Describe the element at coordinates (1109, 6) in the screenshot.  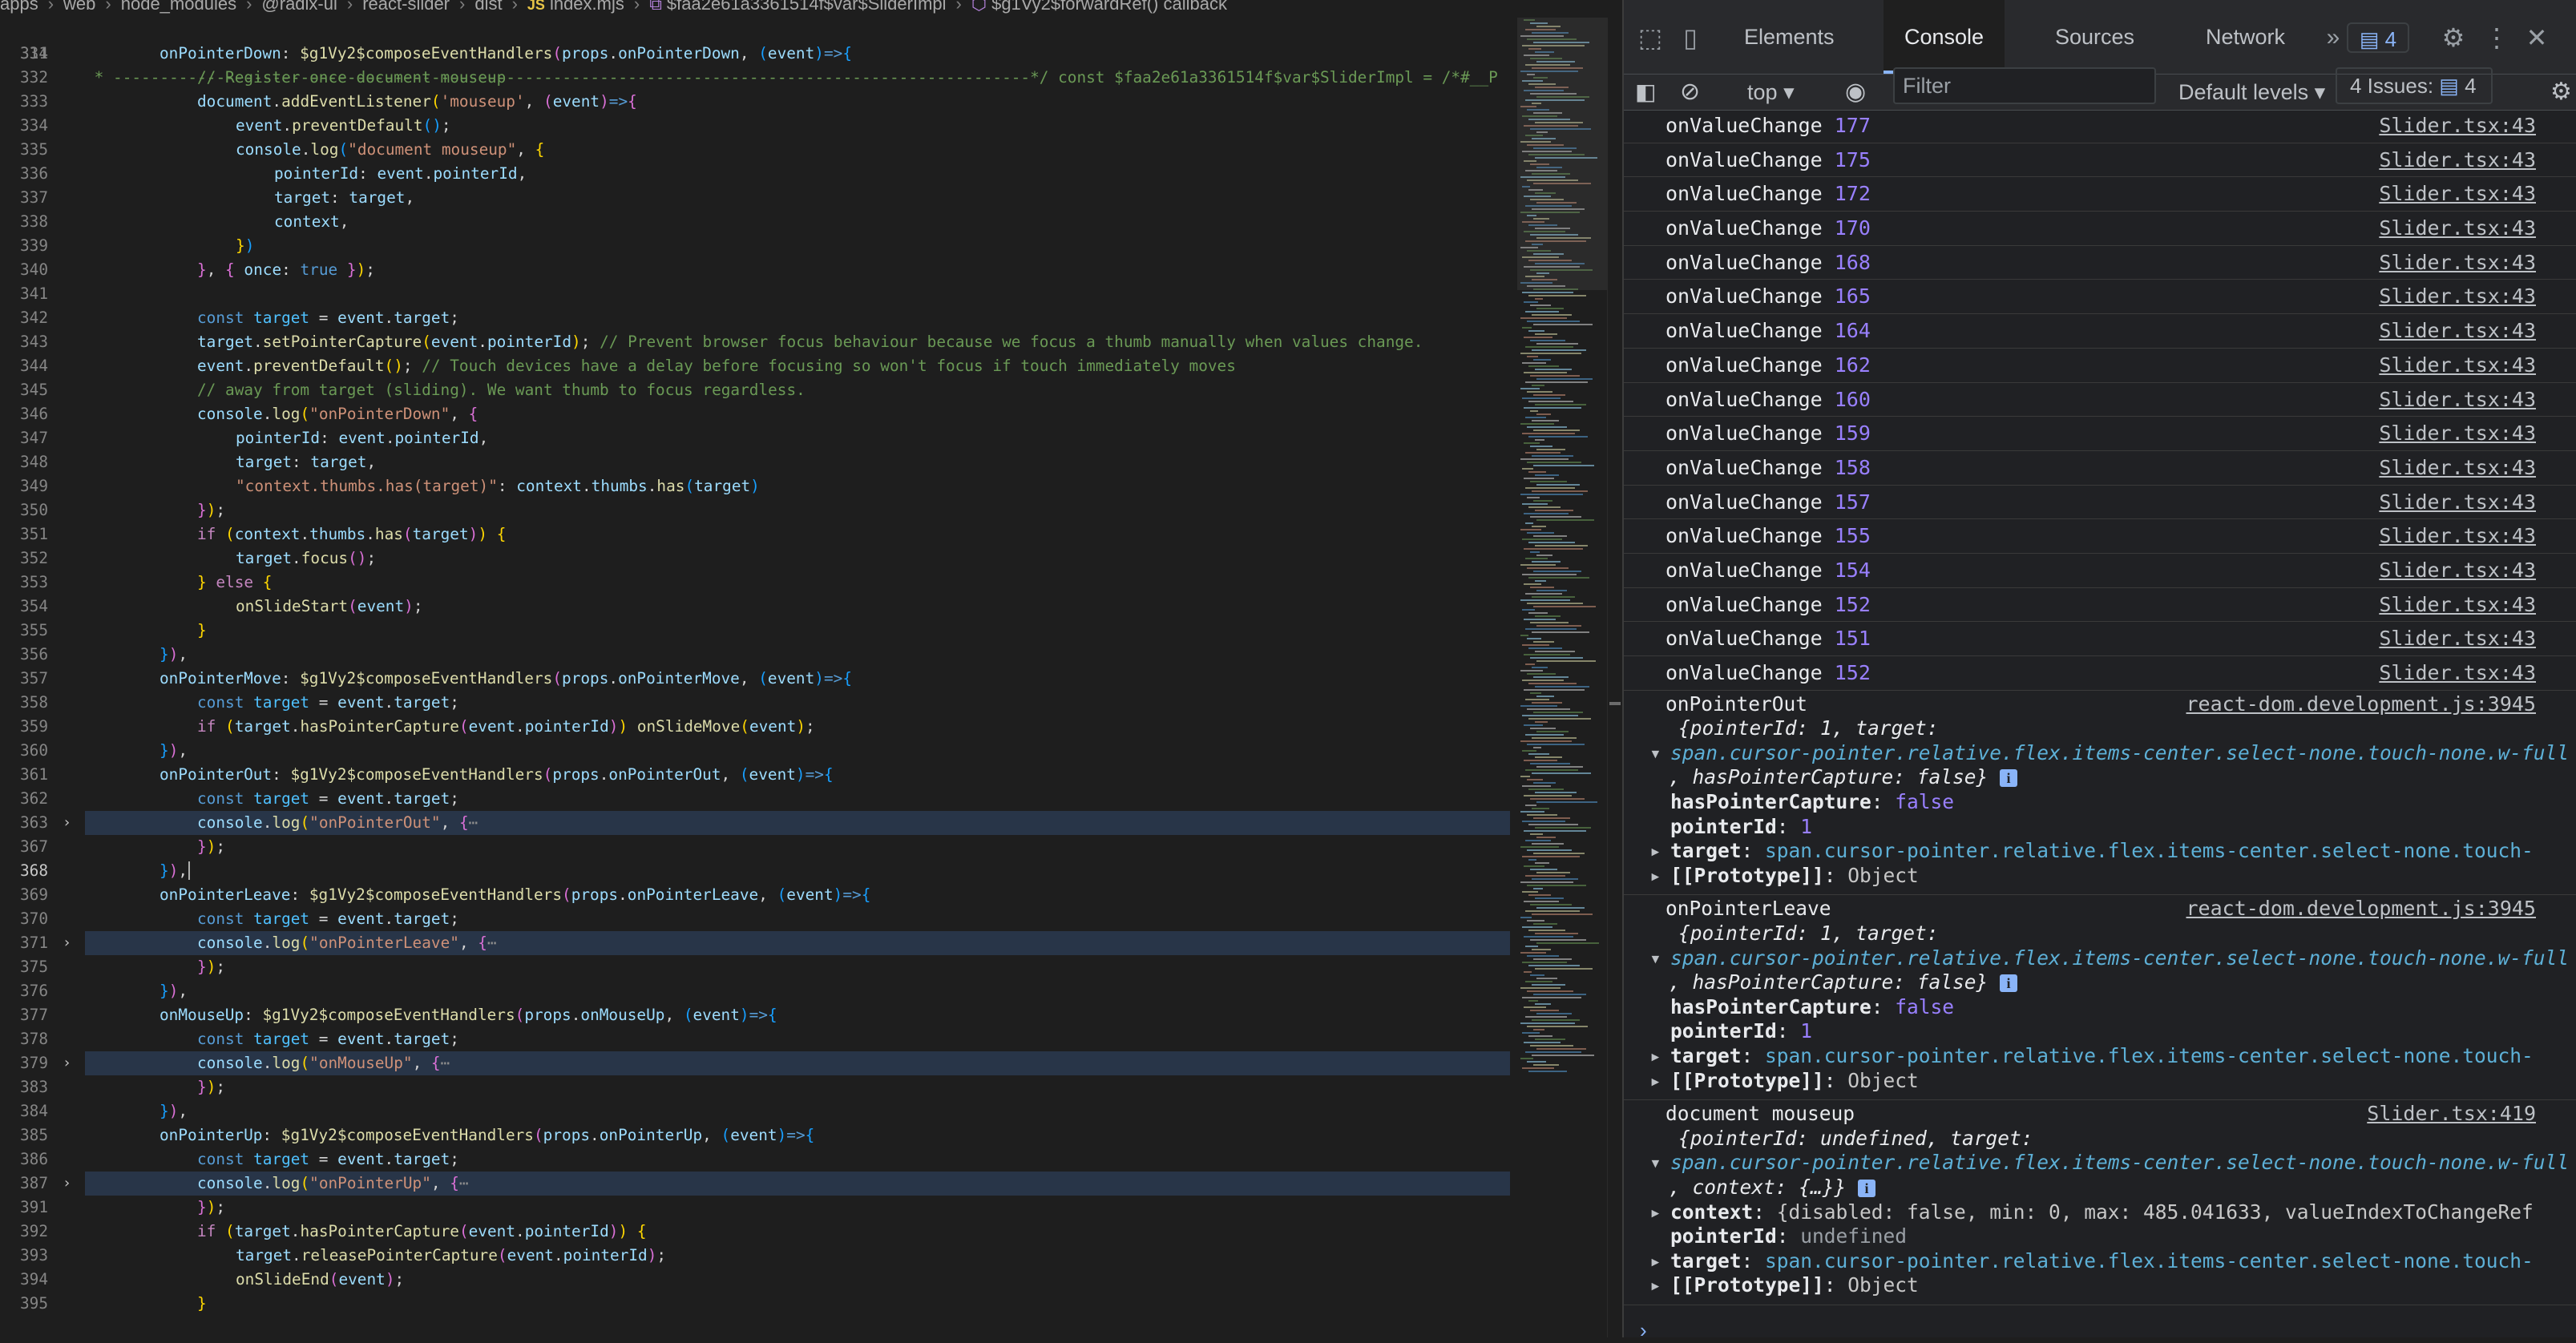
I see `breadcrumb-item: $g1Vy2$forwardRef() callback` at that location.